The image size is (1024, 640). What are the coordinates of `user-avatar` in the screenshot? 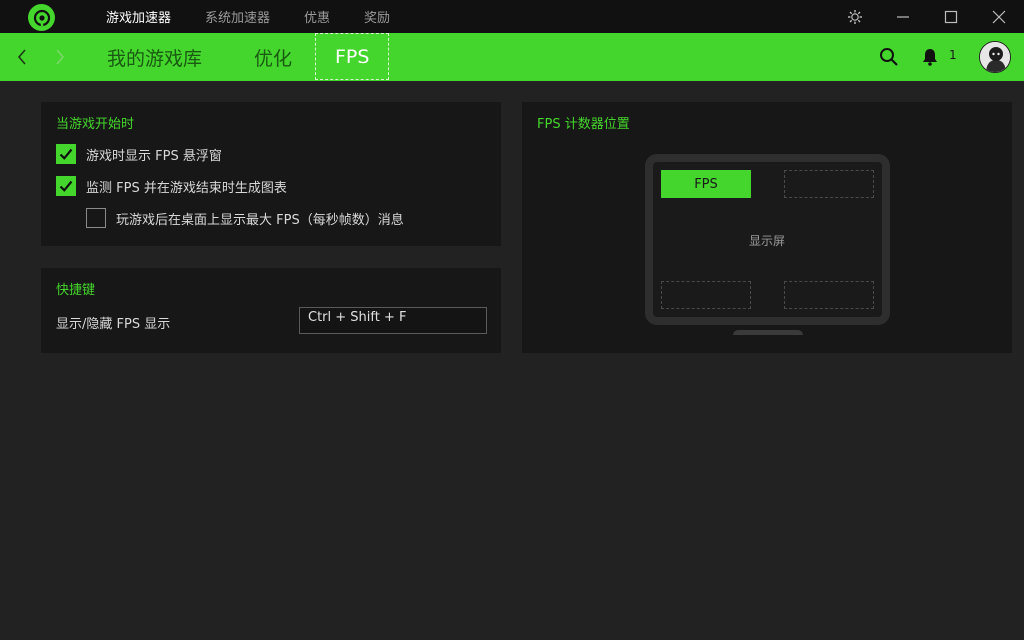 It's located at (995, 57).